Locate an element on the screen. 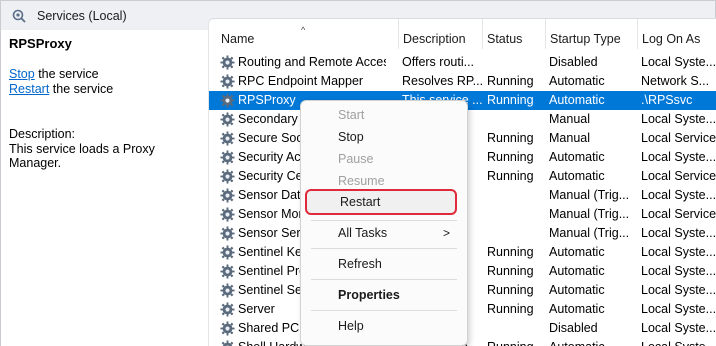 The image size is (716, 346). column-header-description: Description is located at coordinates (440, 34).